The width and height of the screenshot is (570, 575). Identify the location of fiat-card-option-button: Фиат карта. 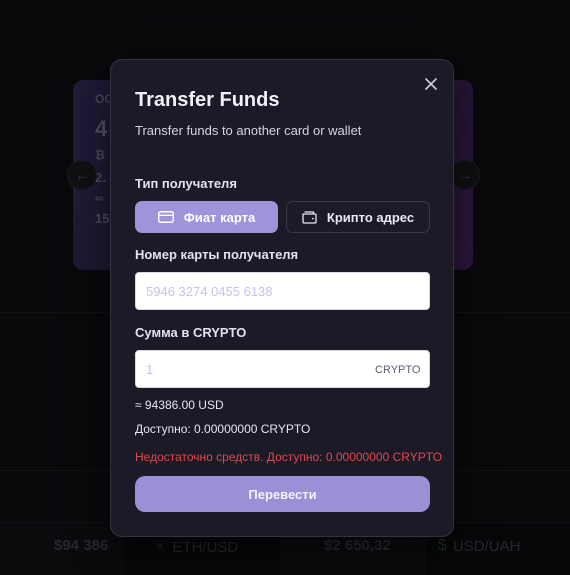
(206, 217).